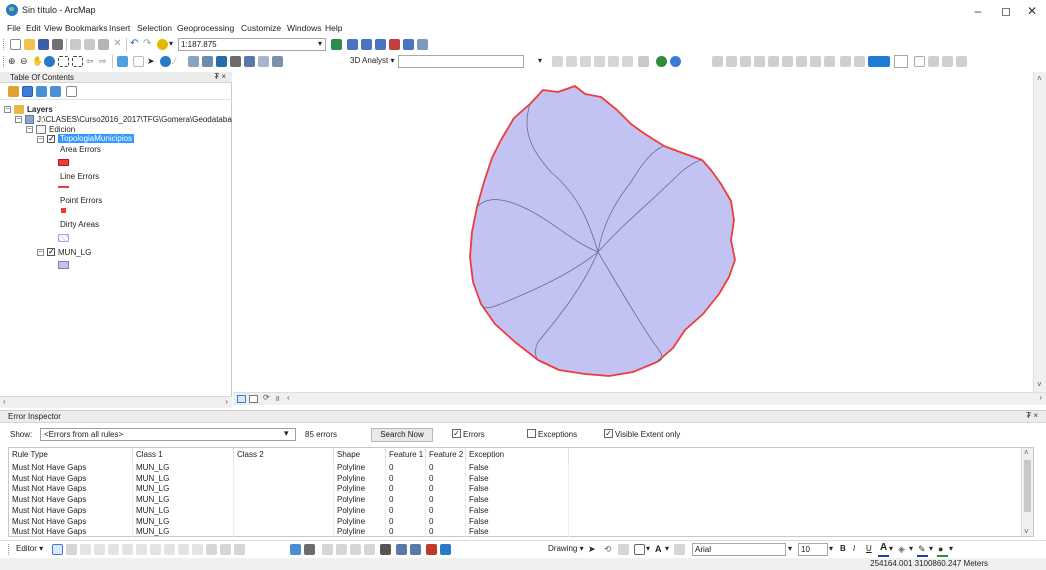  I want to click on layer-dropdown, so click(901, 61).